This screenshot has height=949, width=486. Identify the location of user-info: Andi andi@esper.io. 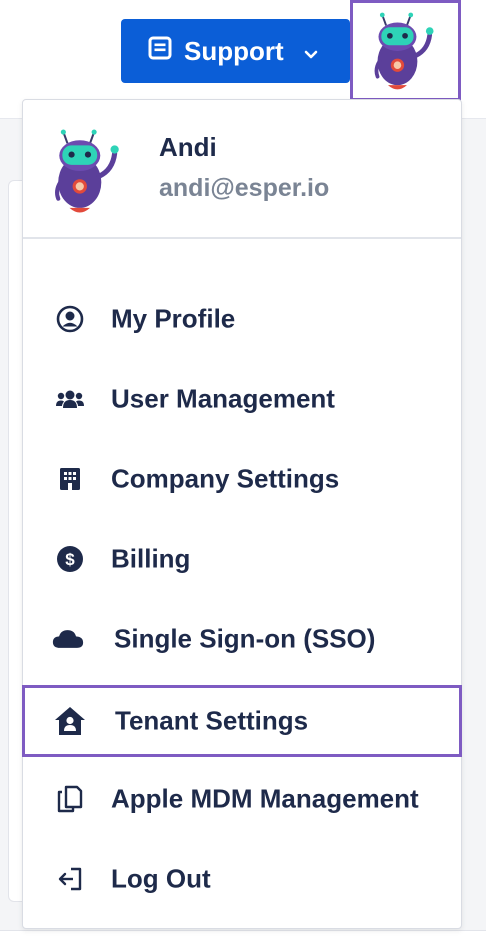
(242, 169).